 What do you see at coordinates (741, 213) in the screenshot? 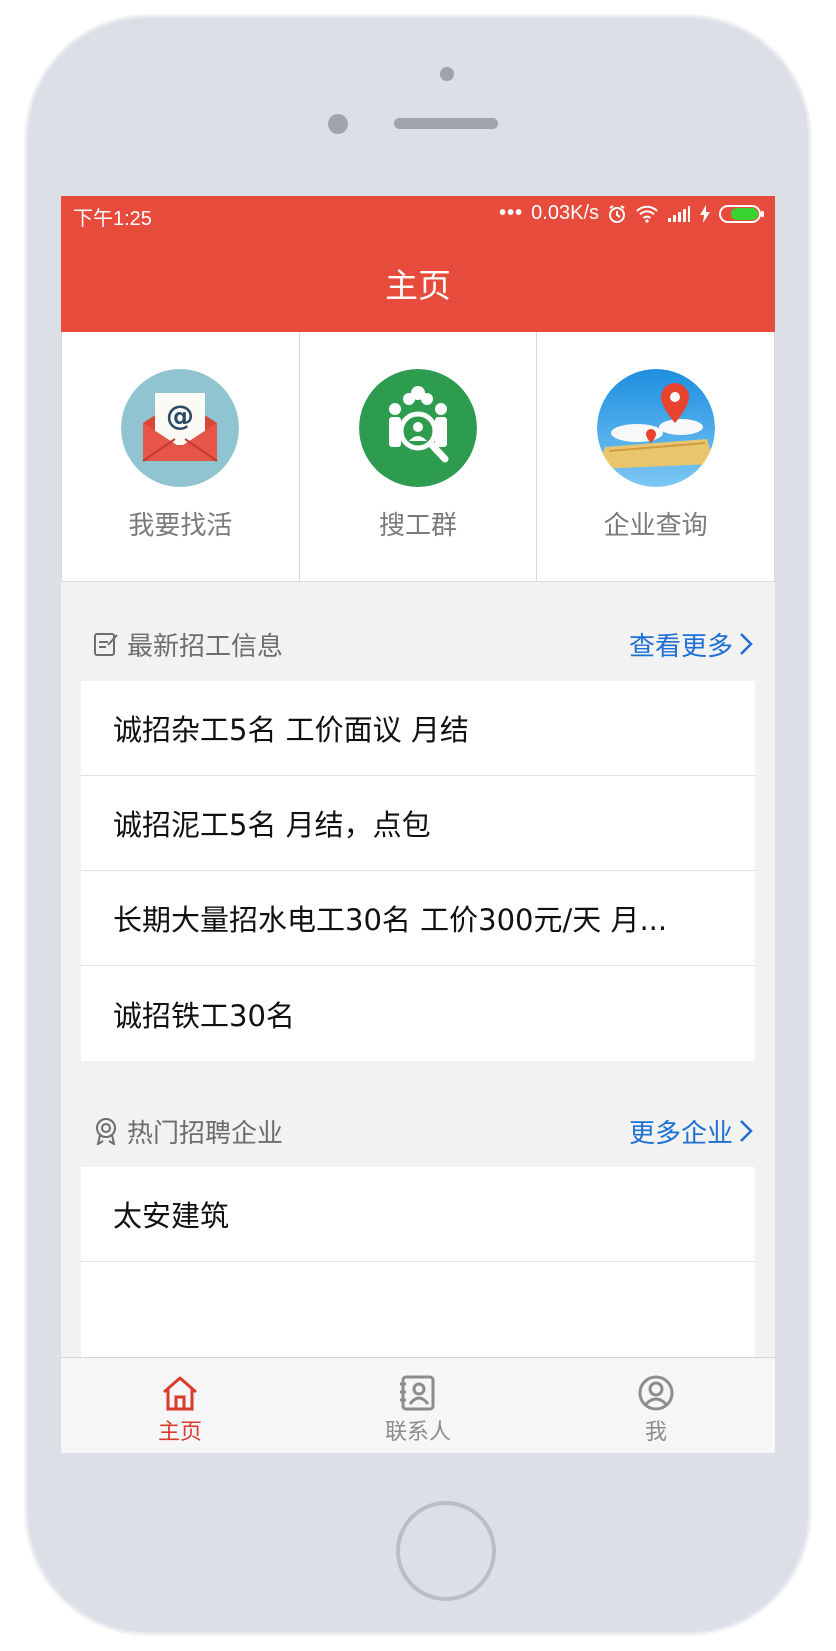
I see `battery-icon` at bounding box center [741, 213].